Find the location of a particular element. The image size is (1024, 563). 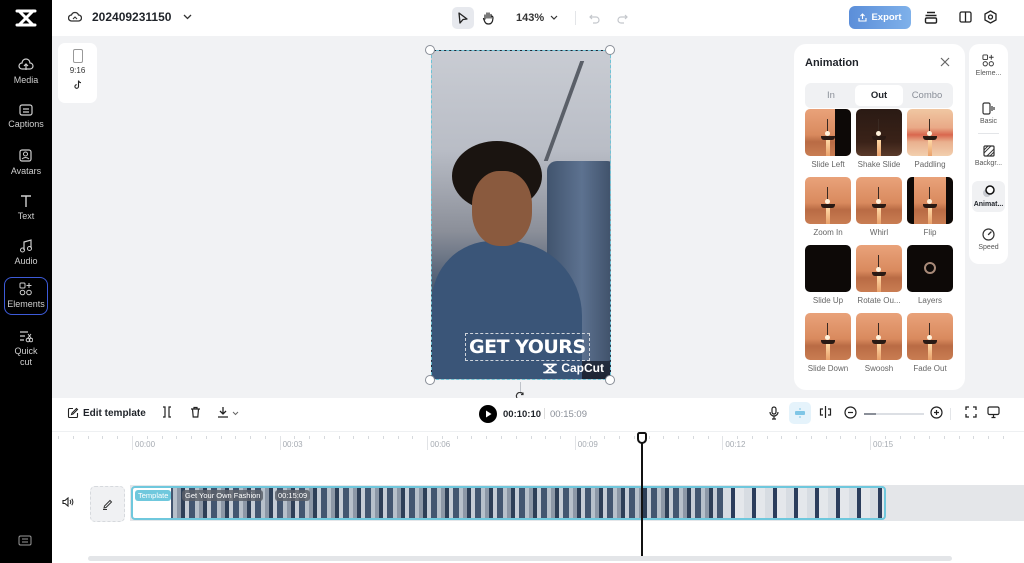

zoom-out-icon is located at coordinates (850, 412).